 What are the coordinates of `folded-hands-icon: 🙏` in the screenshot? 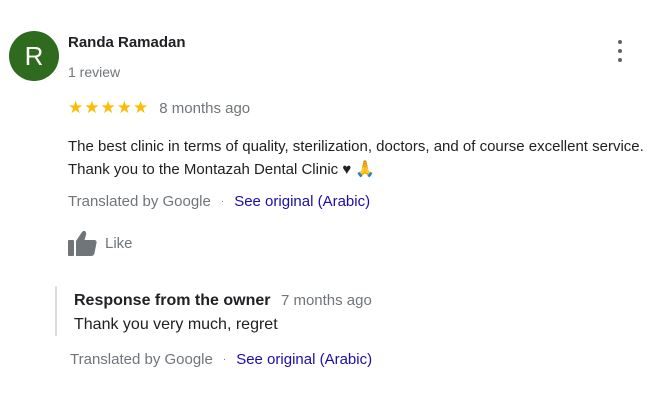 It's located at (365, 169).